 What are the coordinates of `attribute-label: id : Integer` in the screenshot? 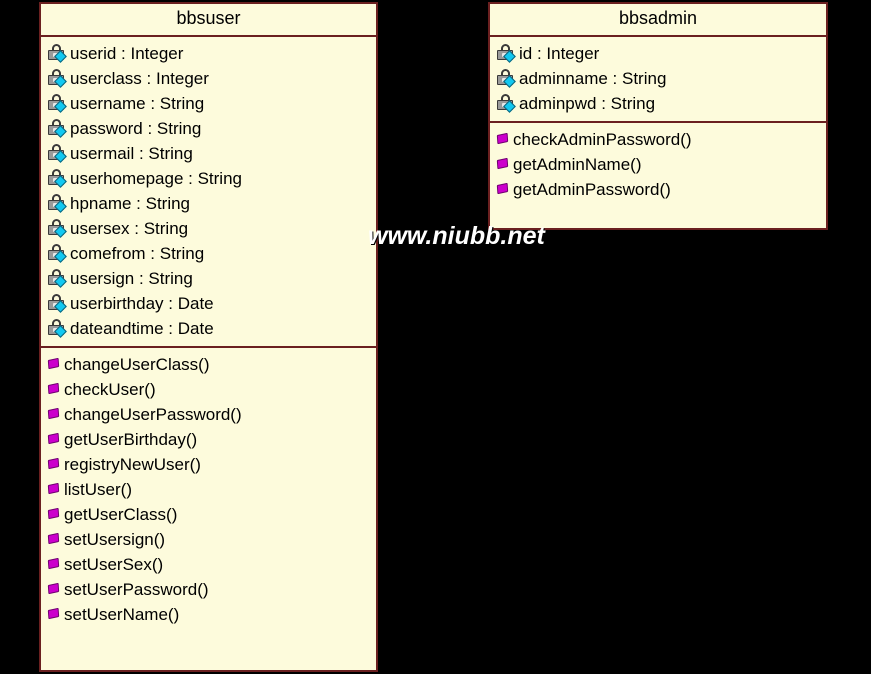 It's located at (559, 53).